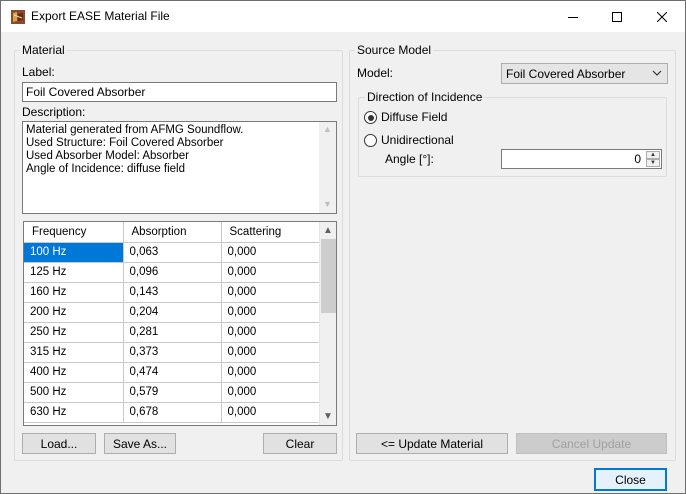  I want to click on cell-frequency: 100 Hz, so click(74, 252).